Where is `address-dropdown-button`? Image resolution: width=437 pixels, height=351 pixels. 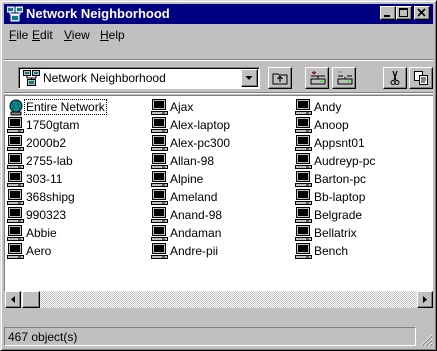 address-dropdown-button is located at coordinates (249, 78).